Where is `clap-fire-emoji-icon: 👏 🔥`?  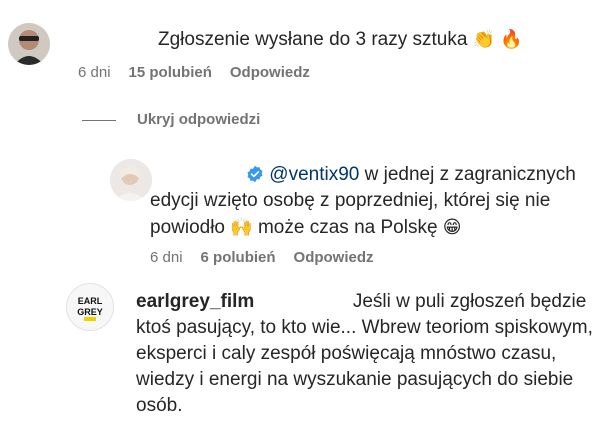
clap-fire-emoji-icon: 👏 🔥 is located at coordinates (497, 39).